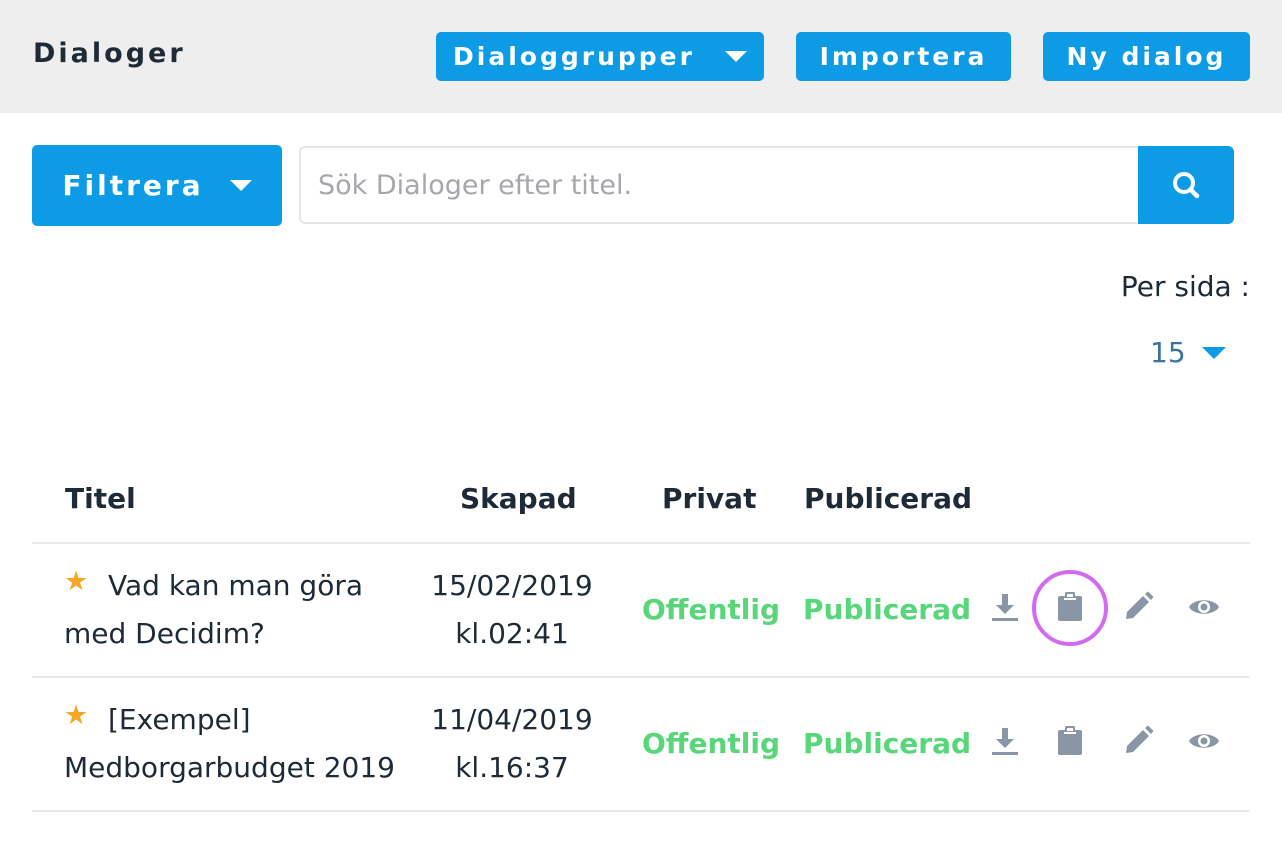 The image size is (1282, 864). Describe the element at coordinates (1185, 286) in the screenshot. I see `per-page-label: Per sida :` at that location.